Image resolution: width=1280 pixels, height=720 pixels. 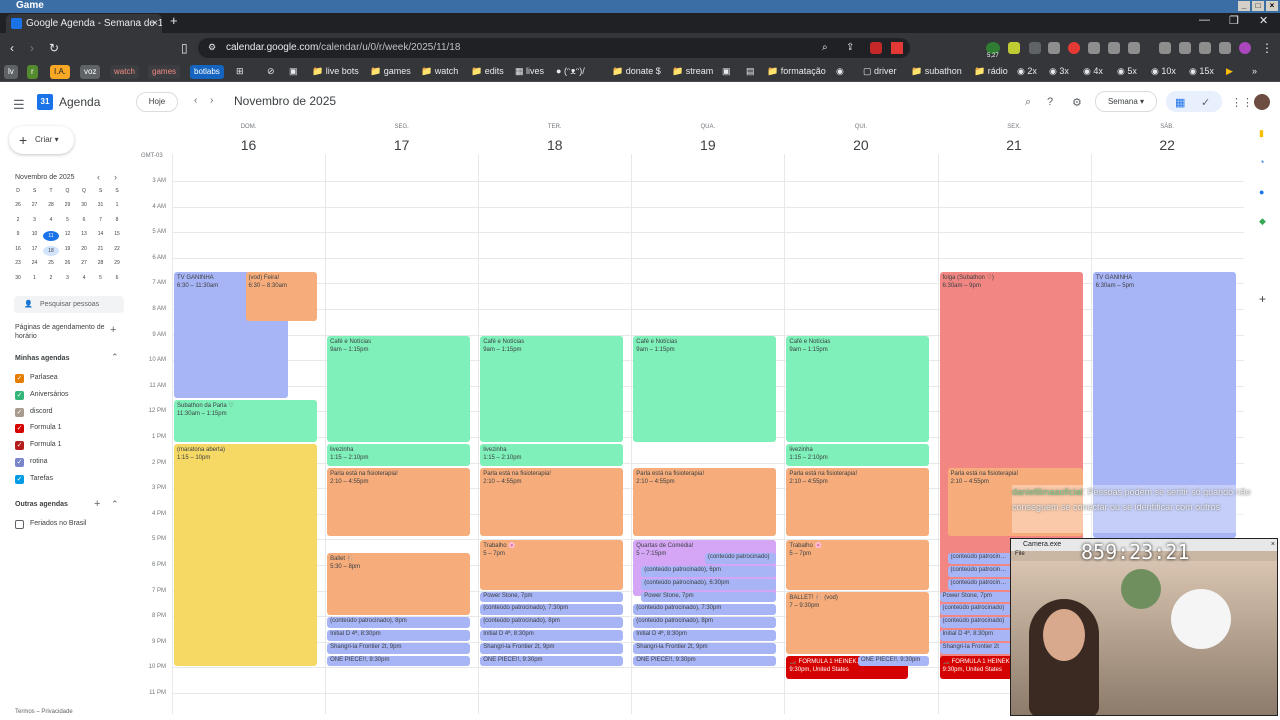 What do you see at coordinates (207, 72) in the screenshot?
I see `bookmark-chip: botlabs` at bounding box center [207, 72].